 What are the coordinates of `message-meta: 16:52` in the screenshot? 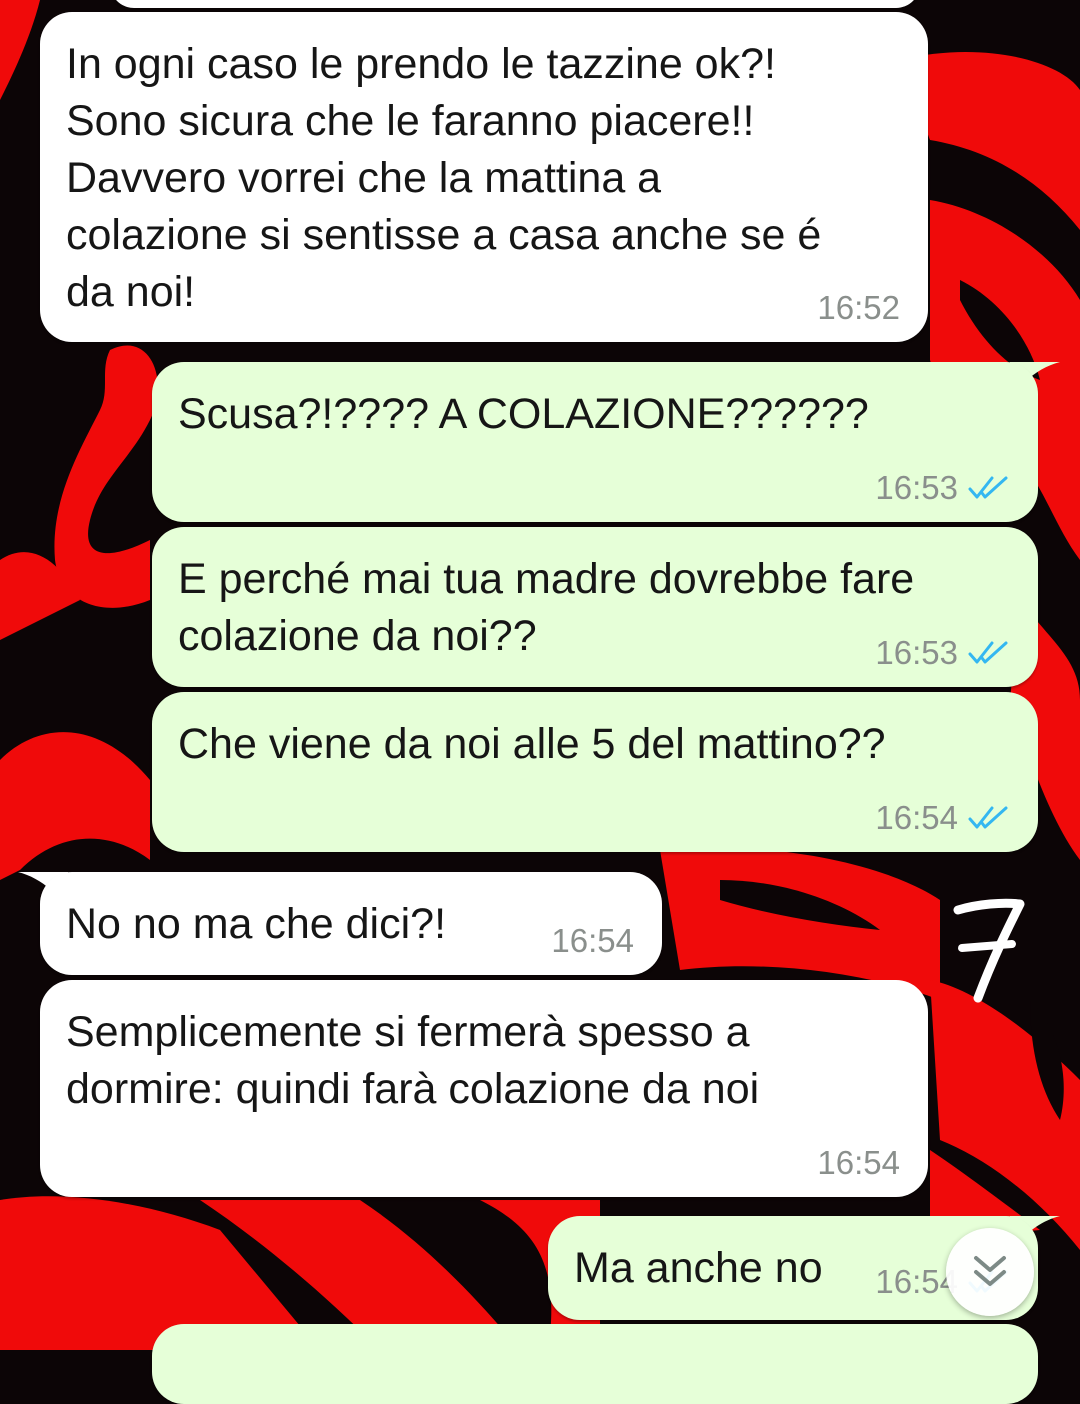 It's located at (858, 308).